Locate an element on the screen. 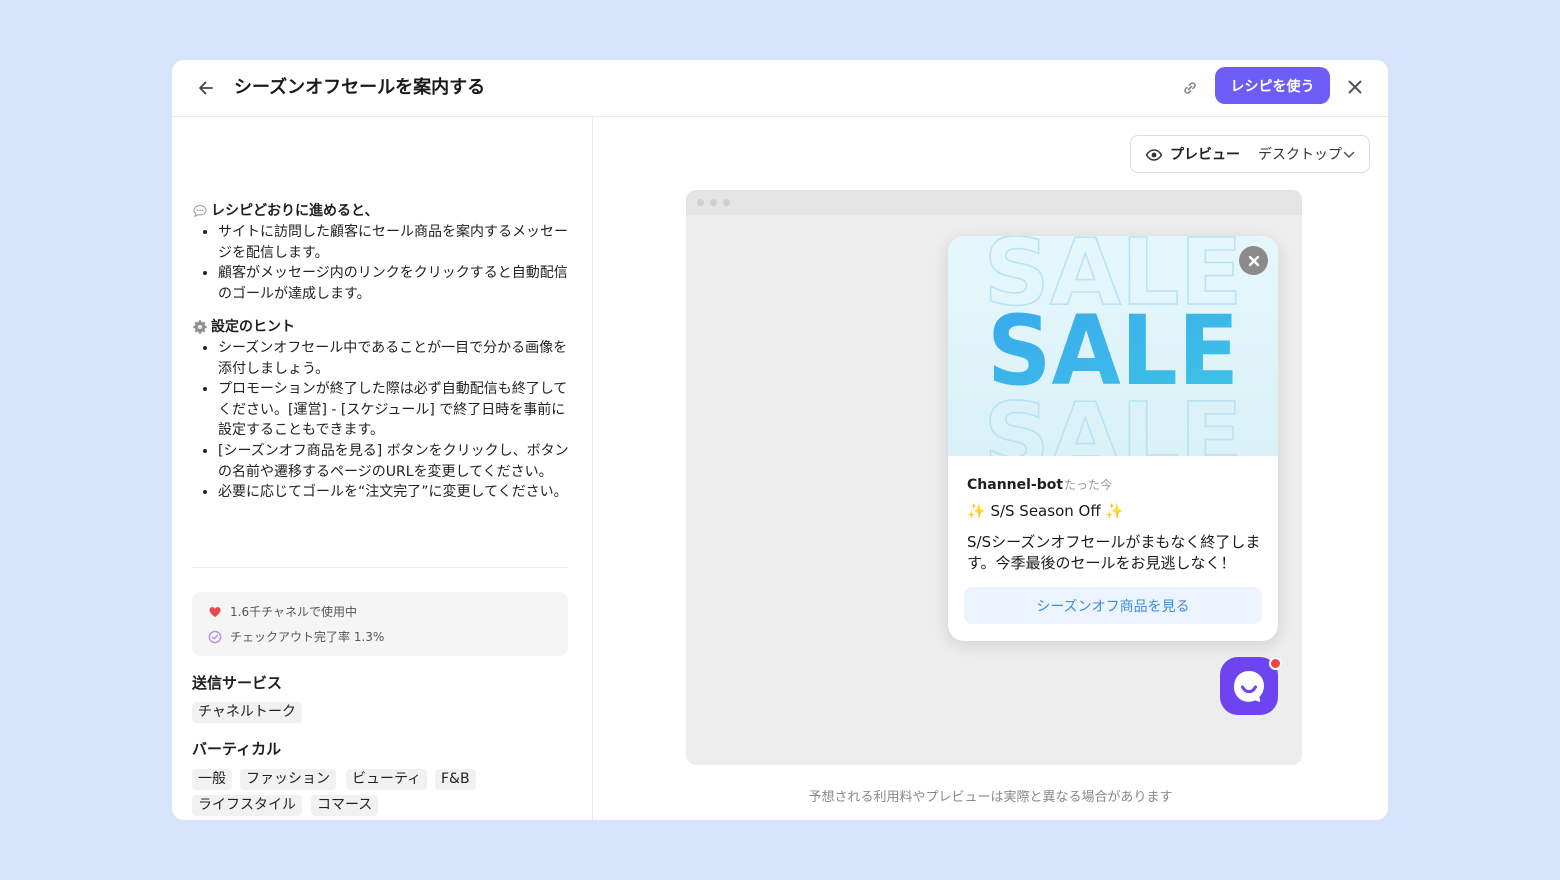 The height and width of the screenshot is (880, 1560). list-item: 顧客がメッセージ内のリンクをクリックすると自動配信のゴールが達成します。 is located at coordinates (394, 283).